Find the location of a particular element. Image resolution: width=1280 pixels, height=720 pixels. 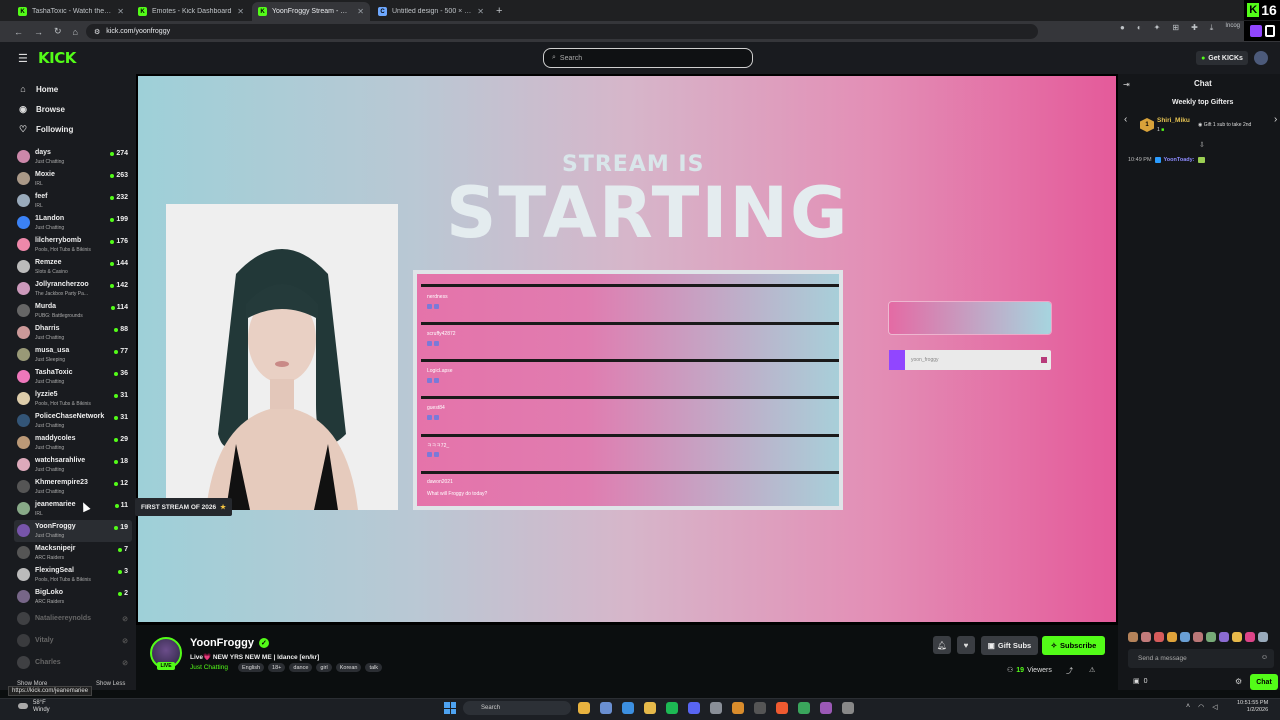

offline-channel: Charles ⊘ is located at coordinates (73, 663).